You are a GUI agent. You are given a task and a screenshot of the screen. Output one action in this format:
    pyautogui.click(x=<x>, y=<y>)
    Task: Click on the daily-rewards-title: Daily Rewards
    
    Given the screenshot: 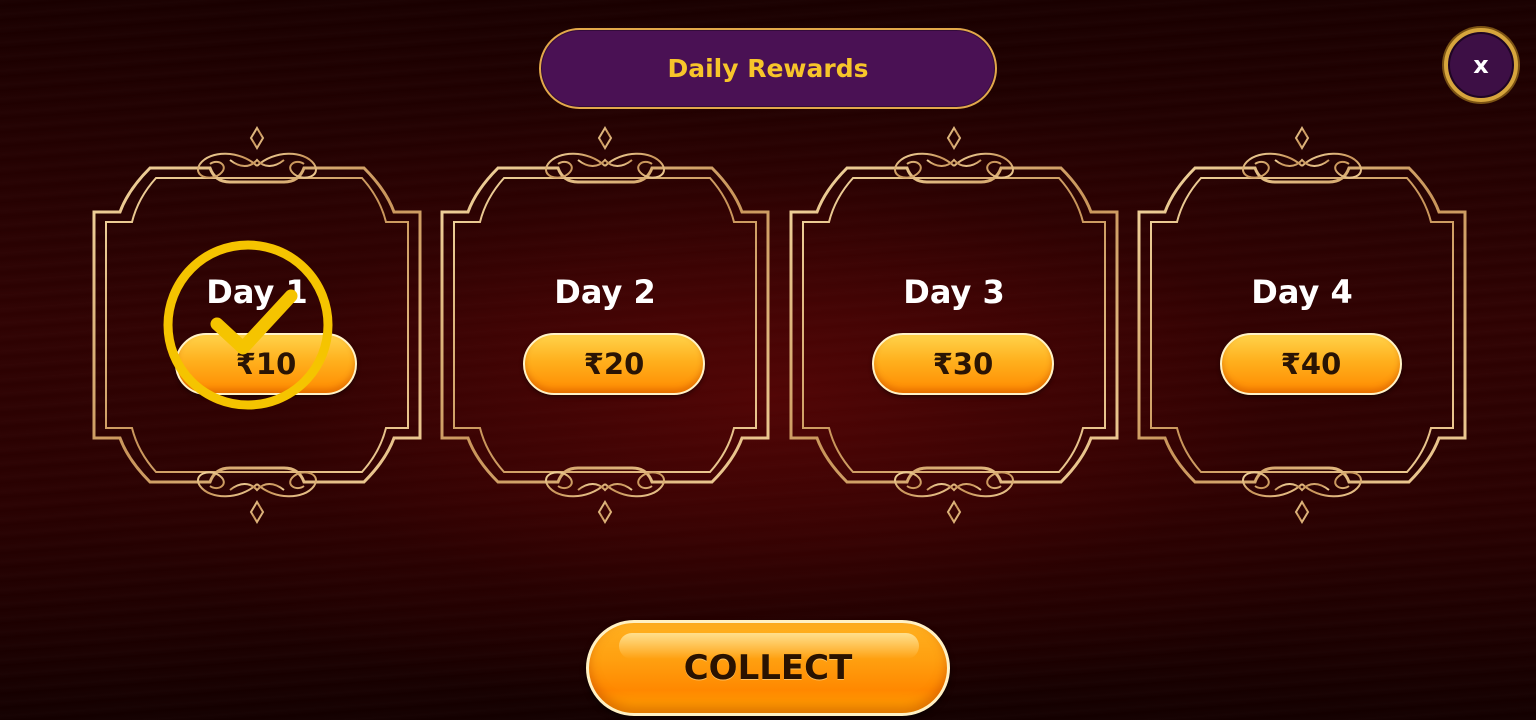 What is the action you would take?
    pyautogui.click(x=768, y=68)
    